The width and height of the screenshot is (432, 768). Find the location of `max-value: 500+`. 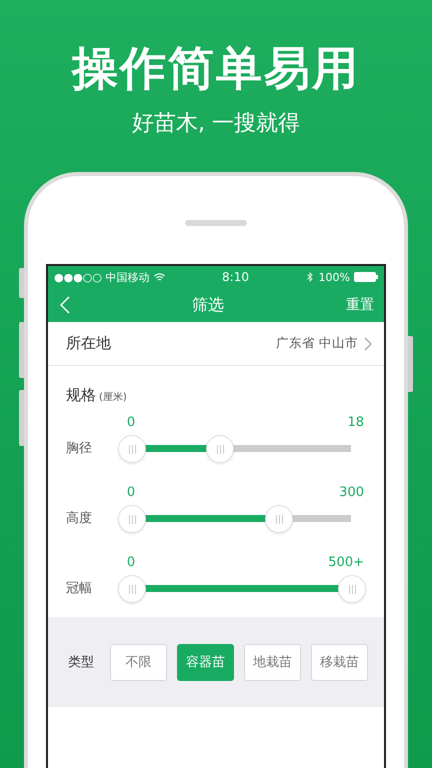

max-value: 500+ is located at coordinates (346, 562).